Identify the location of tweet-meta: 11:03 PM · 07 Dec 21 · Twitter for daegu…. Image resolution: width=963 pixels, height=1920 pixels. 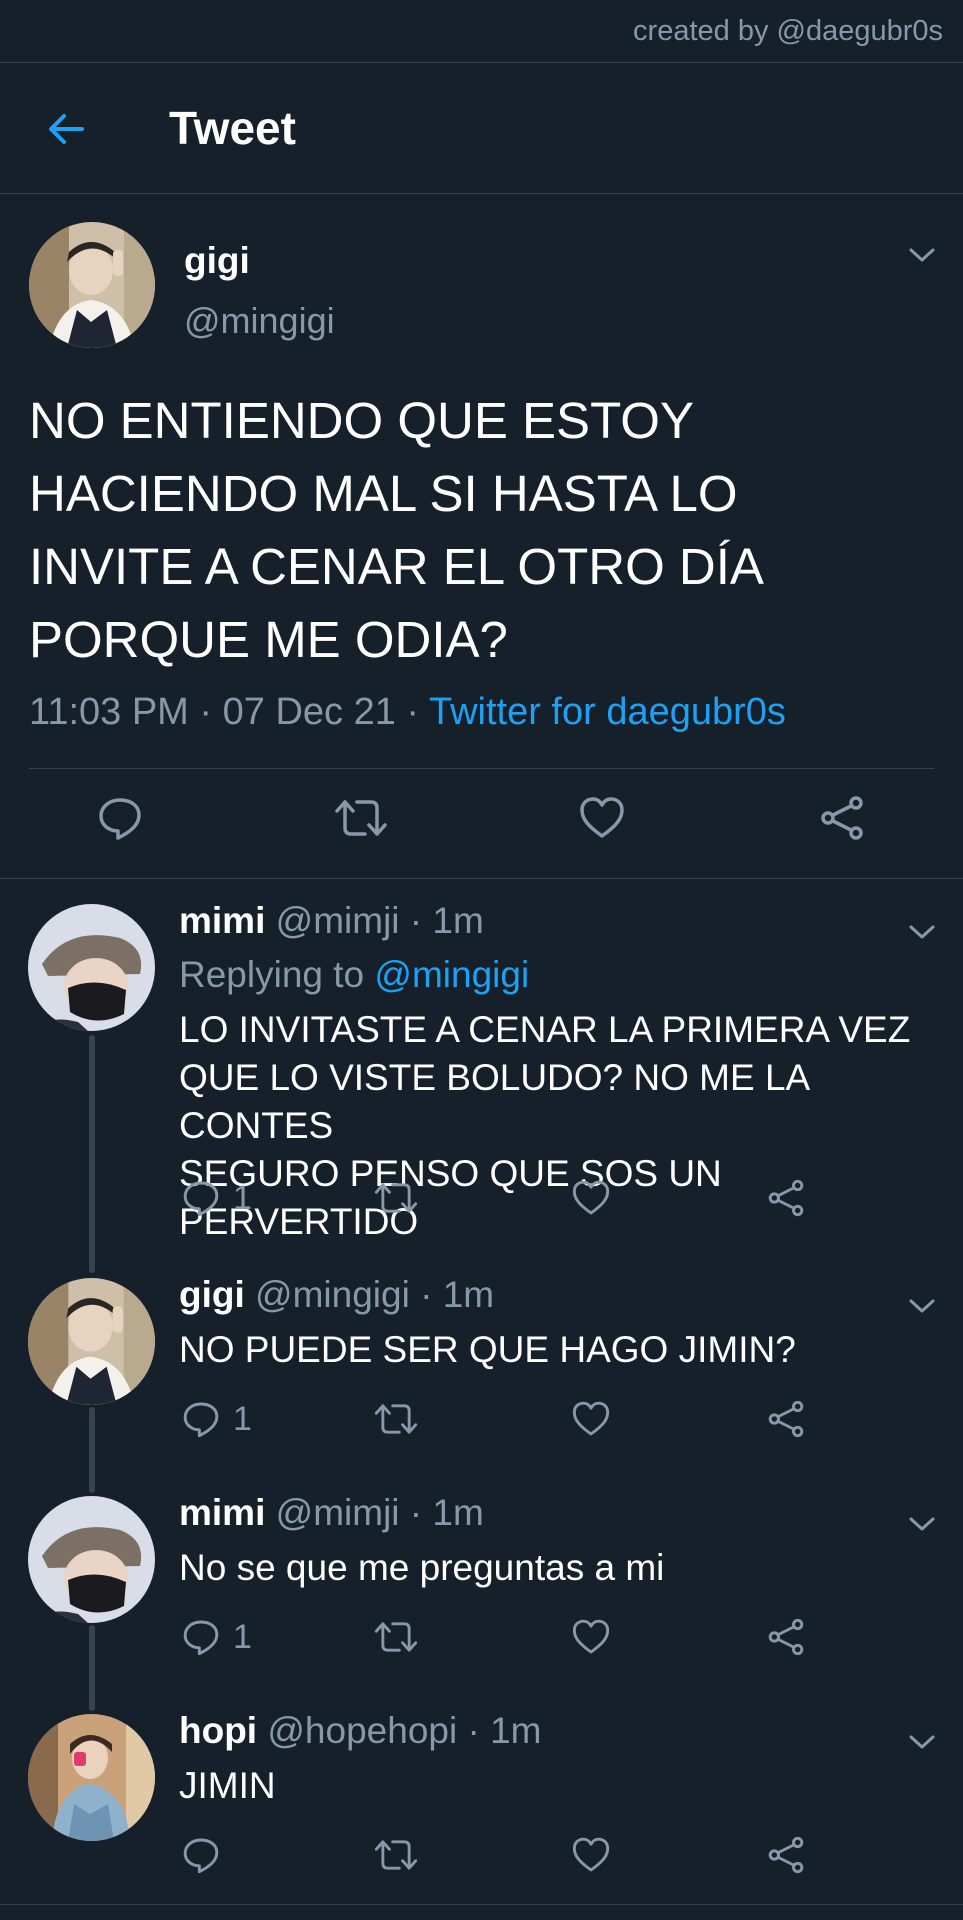
(407, 712).